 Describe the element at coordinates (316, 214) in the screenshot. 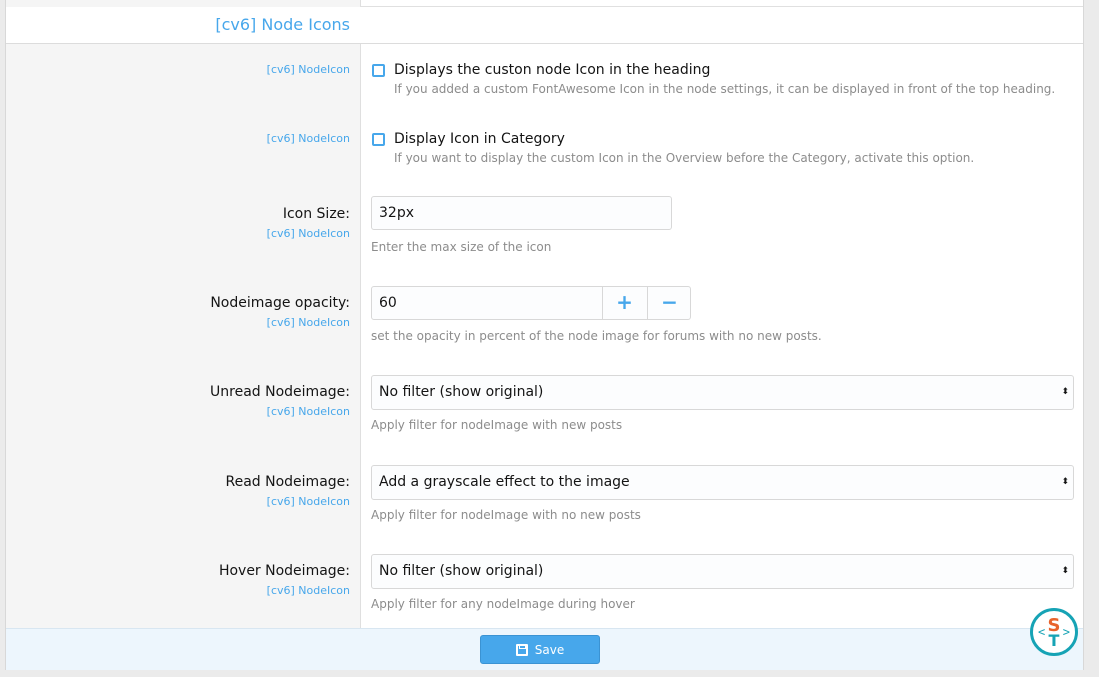

I see `icon-size-label: Icon Size:` at that location.